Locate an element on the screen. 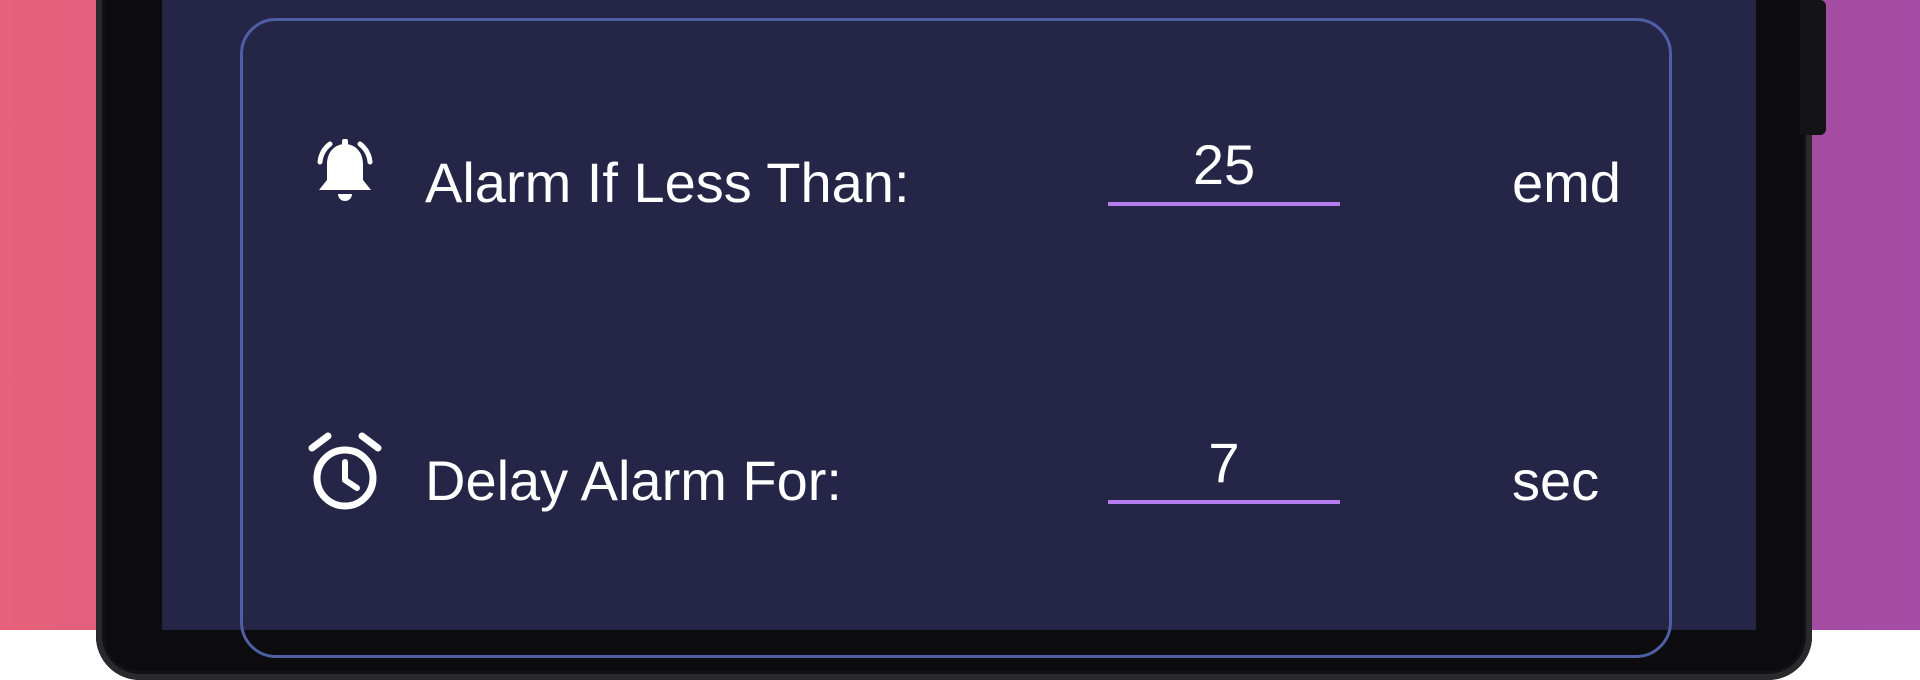  alarm-threshold-unit: emd is located at coordinates (1566, 182).